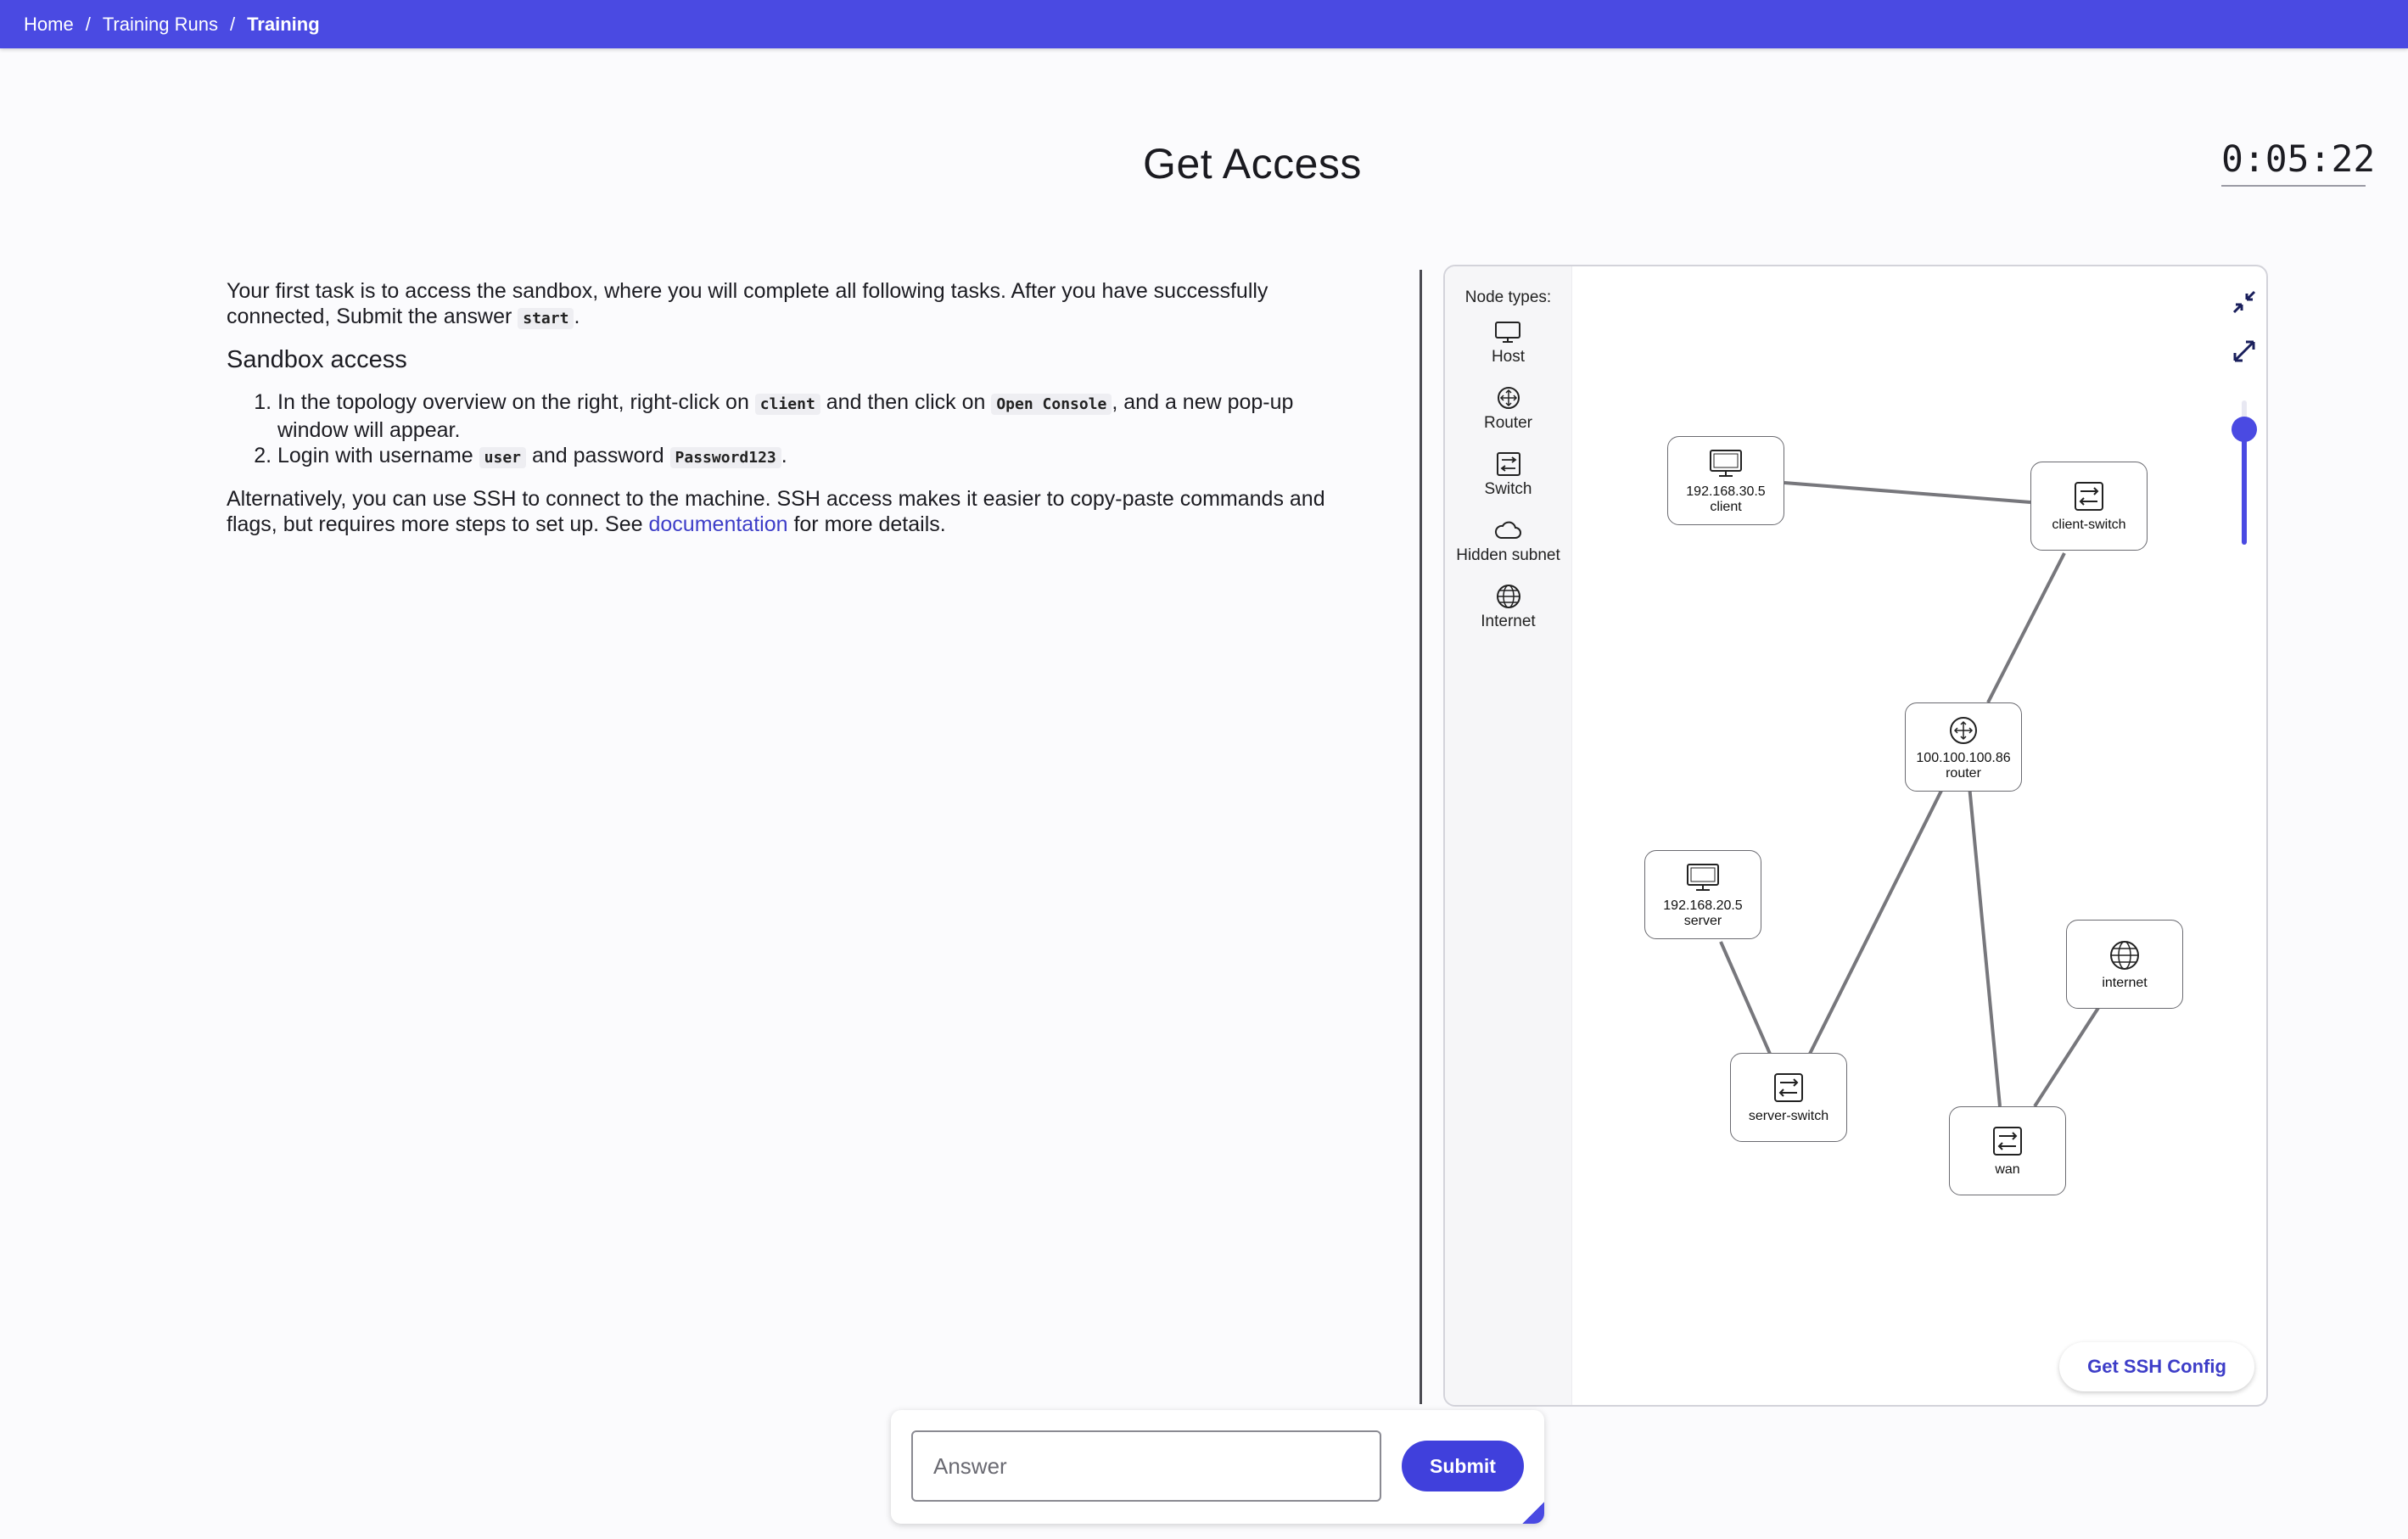 The width and height of the screenshot is (2408, 1539). What do you see at coordinates (1051, 404) in the screenshot?
I see `open-console-code: Open Console` at bounding box center [1051, 404].